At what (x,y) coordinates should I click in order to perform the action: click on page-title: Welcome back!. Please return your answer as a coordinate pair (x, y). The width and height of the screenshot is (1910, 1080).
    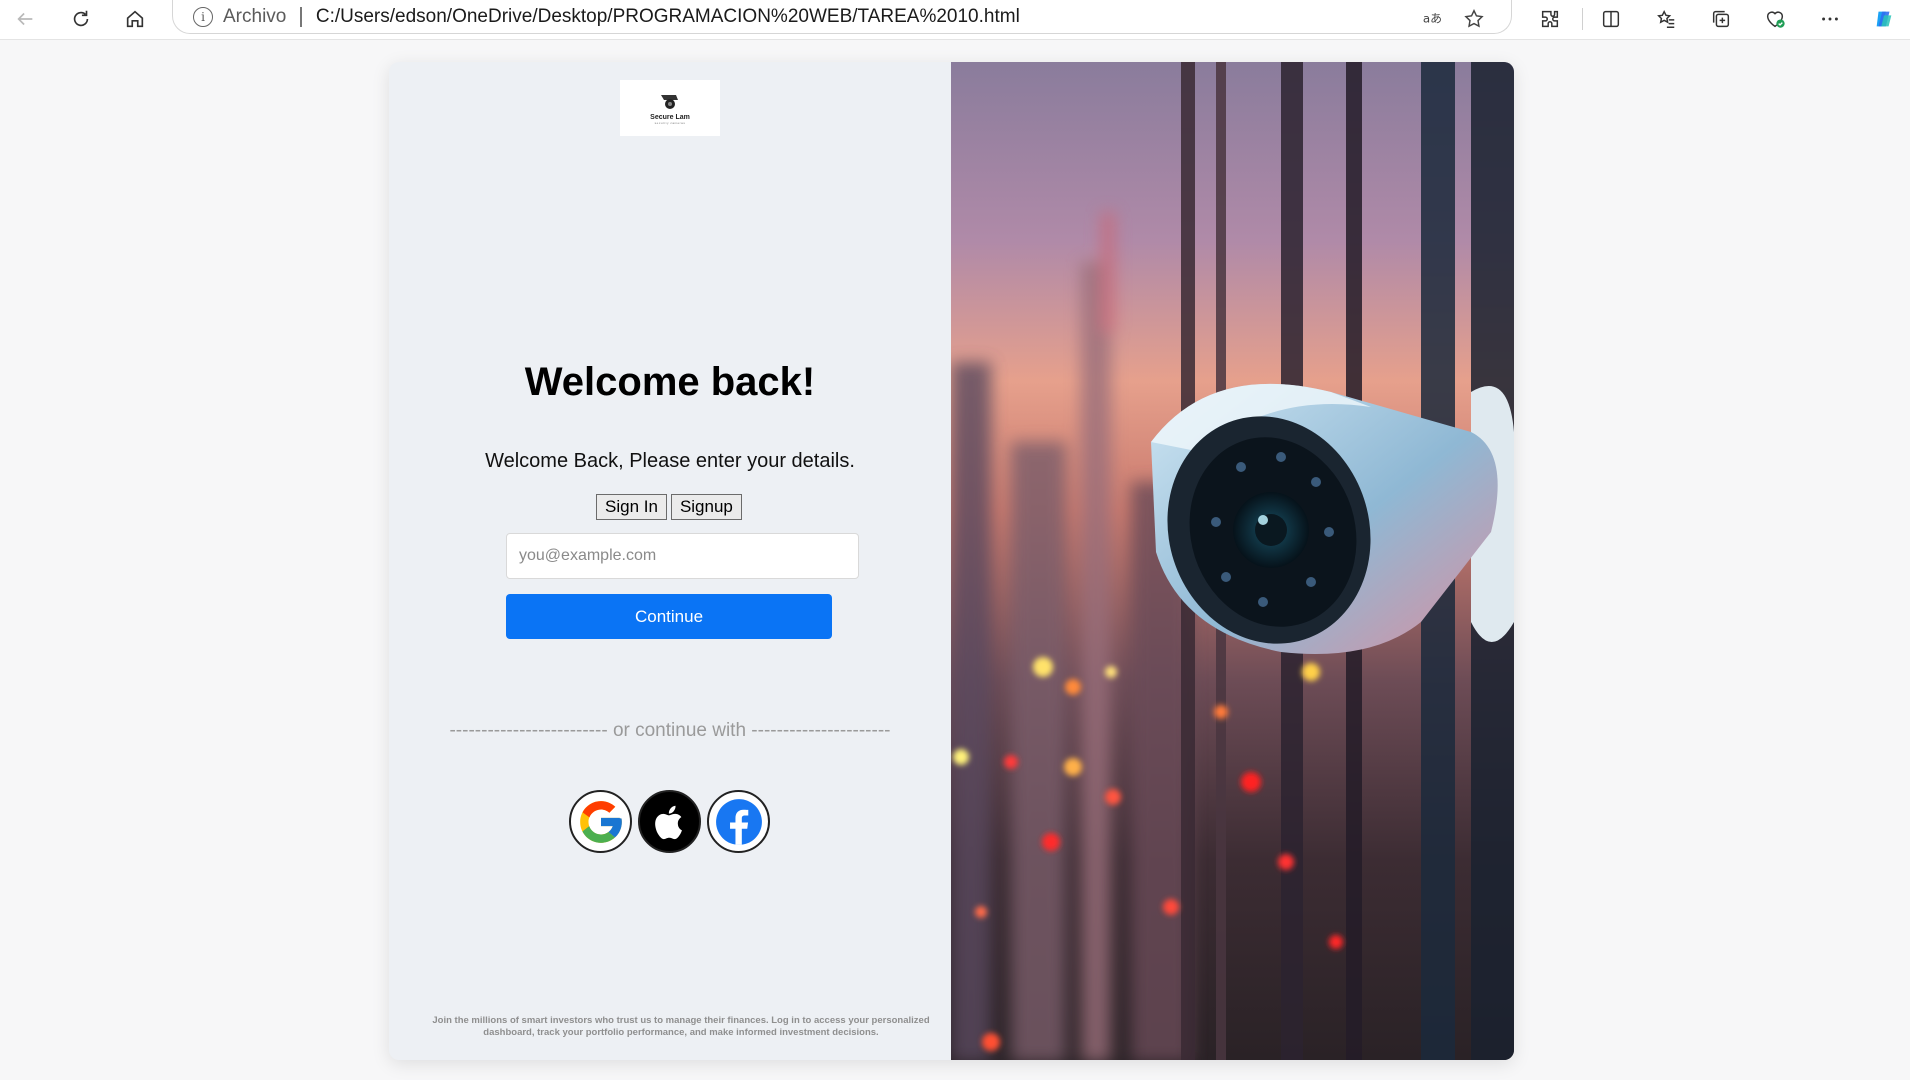
    Looking at the image, I should click on (670, 382).